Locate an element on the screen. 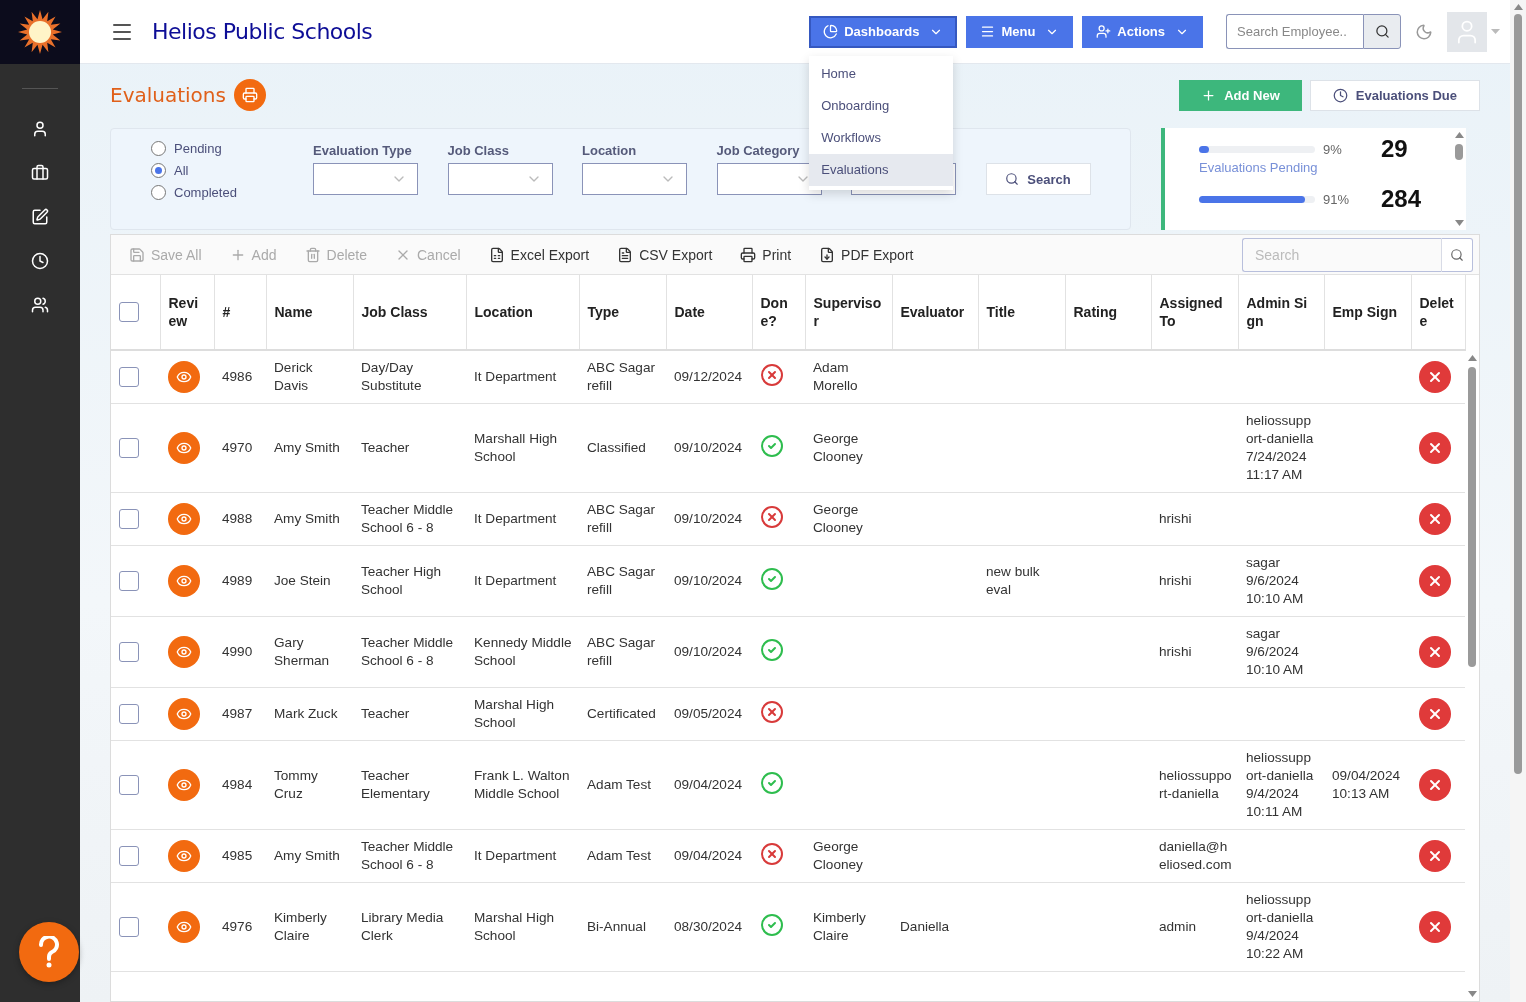 The image size is (1526, 1002). column-header: Evaluator is located at coordinates (935, 312).